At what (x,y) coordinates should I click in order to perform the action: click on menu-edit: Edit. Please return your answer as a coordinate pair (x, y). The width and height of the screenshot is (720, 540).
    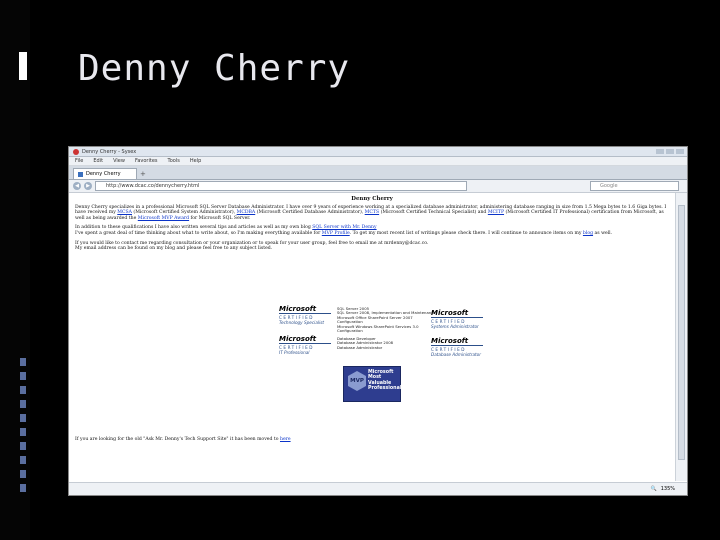
    Looking at the image, I should click on (98, 161).